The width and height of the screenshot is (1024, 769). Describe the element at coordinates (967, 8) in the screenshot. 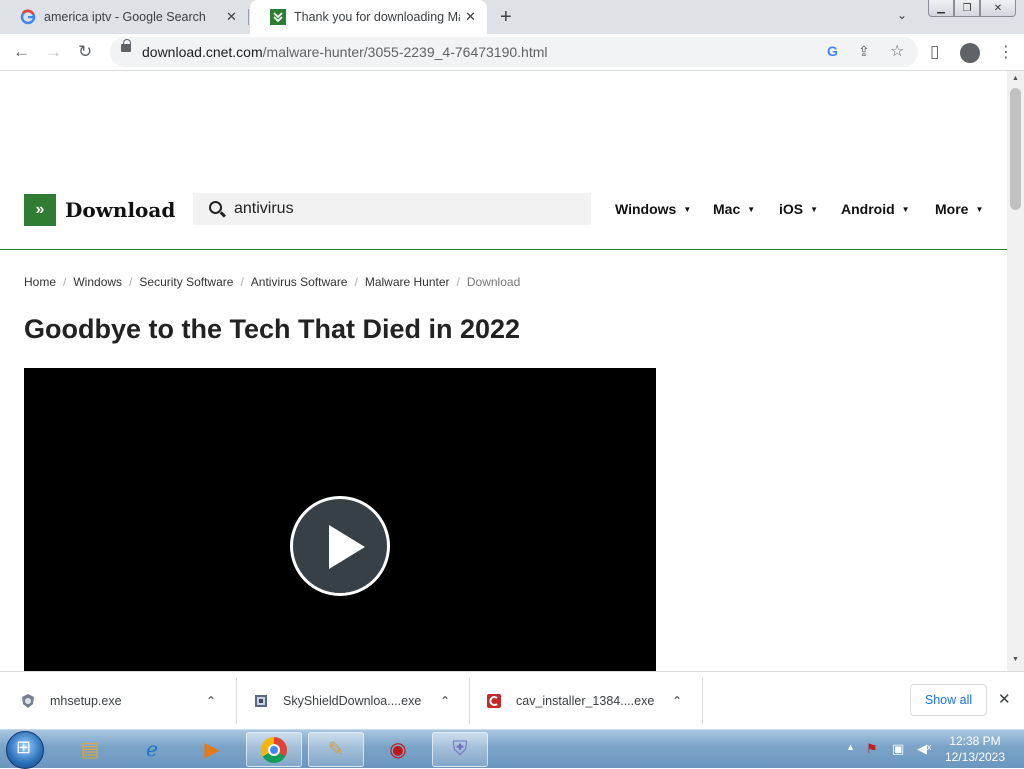

I see `restore-button: ❐` at that location.